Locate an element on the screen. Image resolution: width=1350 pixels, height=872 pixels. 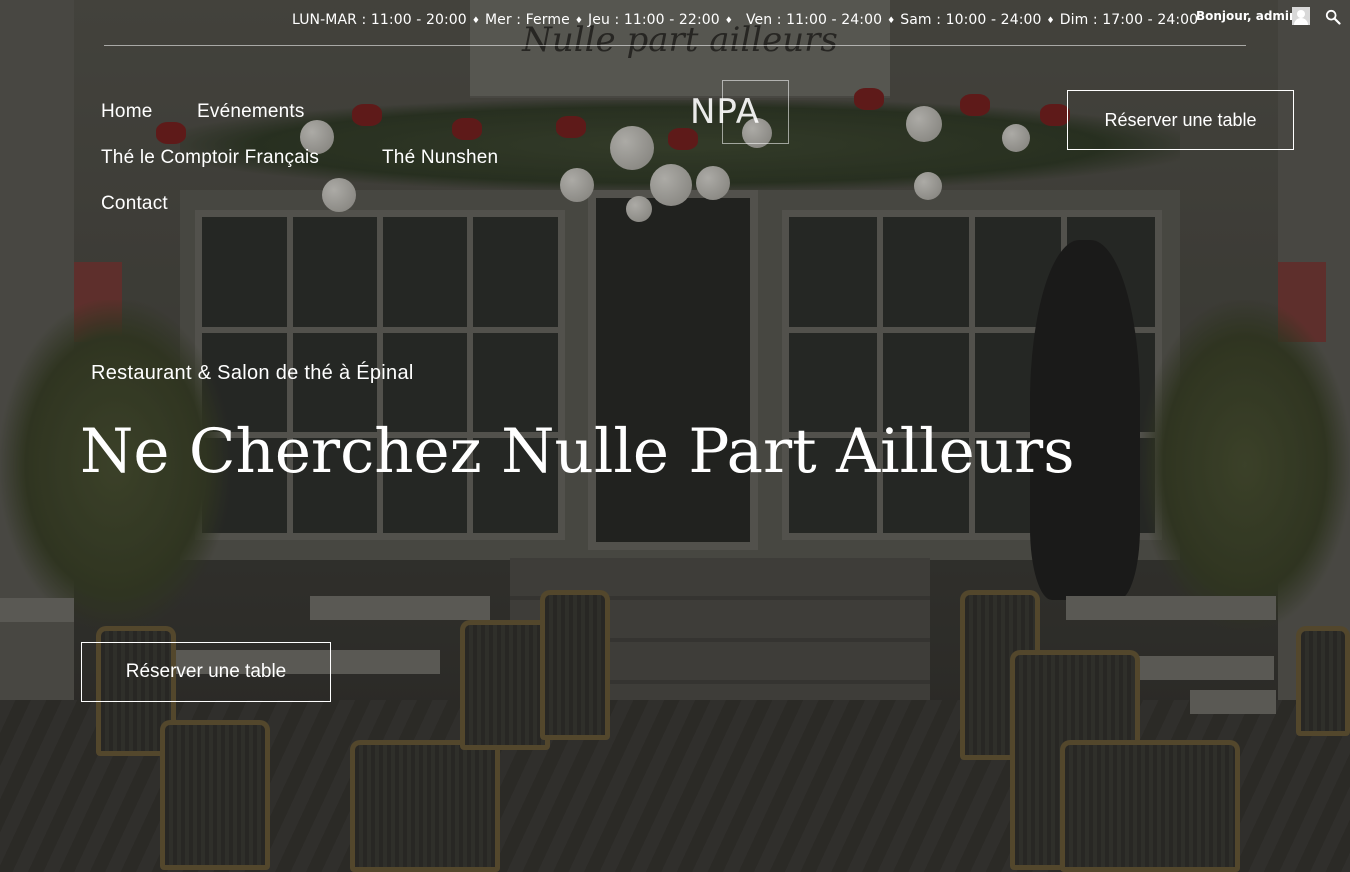
search-icon is located at coordinates (1333, 17).